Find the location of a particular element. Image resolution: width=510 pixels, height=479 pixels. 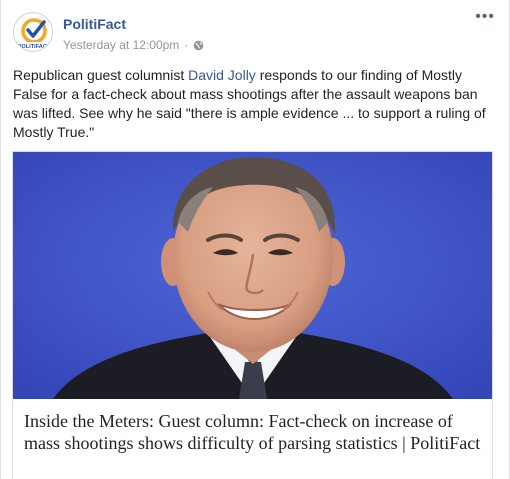

post-meta: Yesterday at 12:00pm · is located at coordinates (133, 45).